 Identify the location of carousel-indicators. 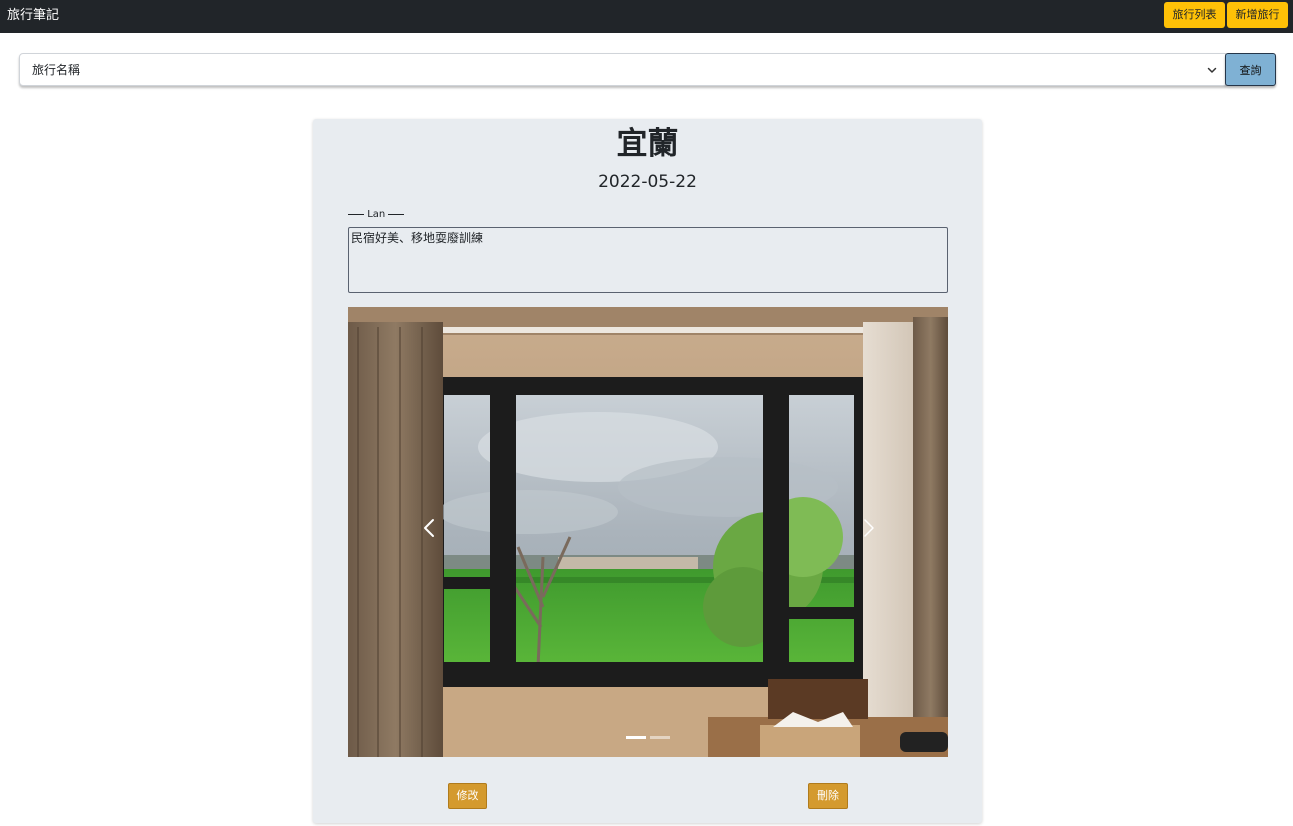
(651, 738).